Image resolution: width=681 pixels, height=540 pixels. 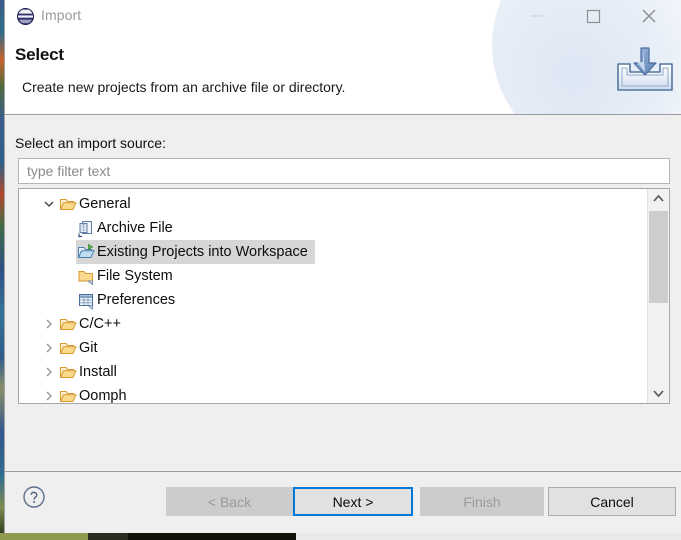 I want to click on import-tray-icon, so click(x=645, y=69).